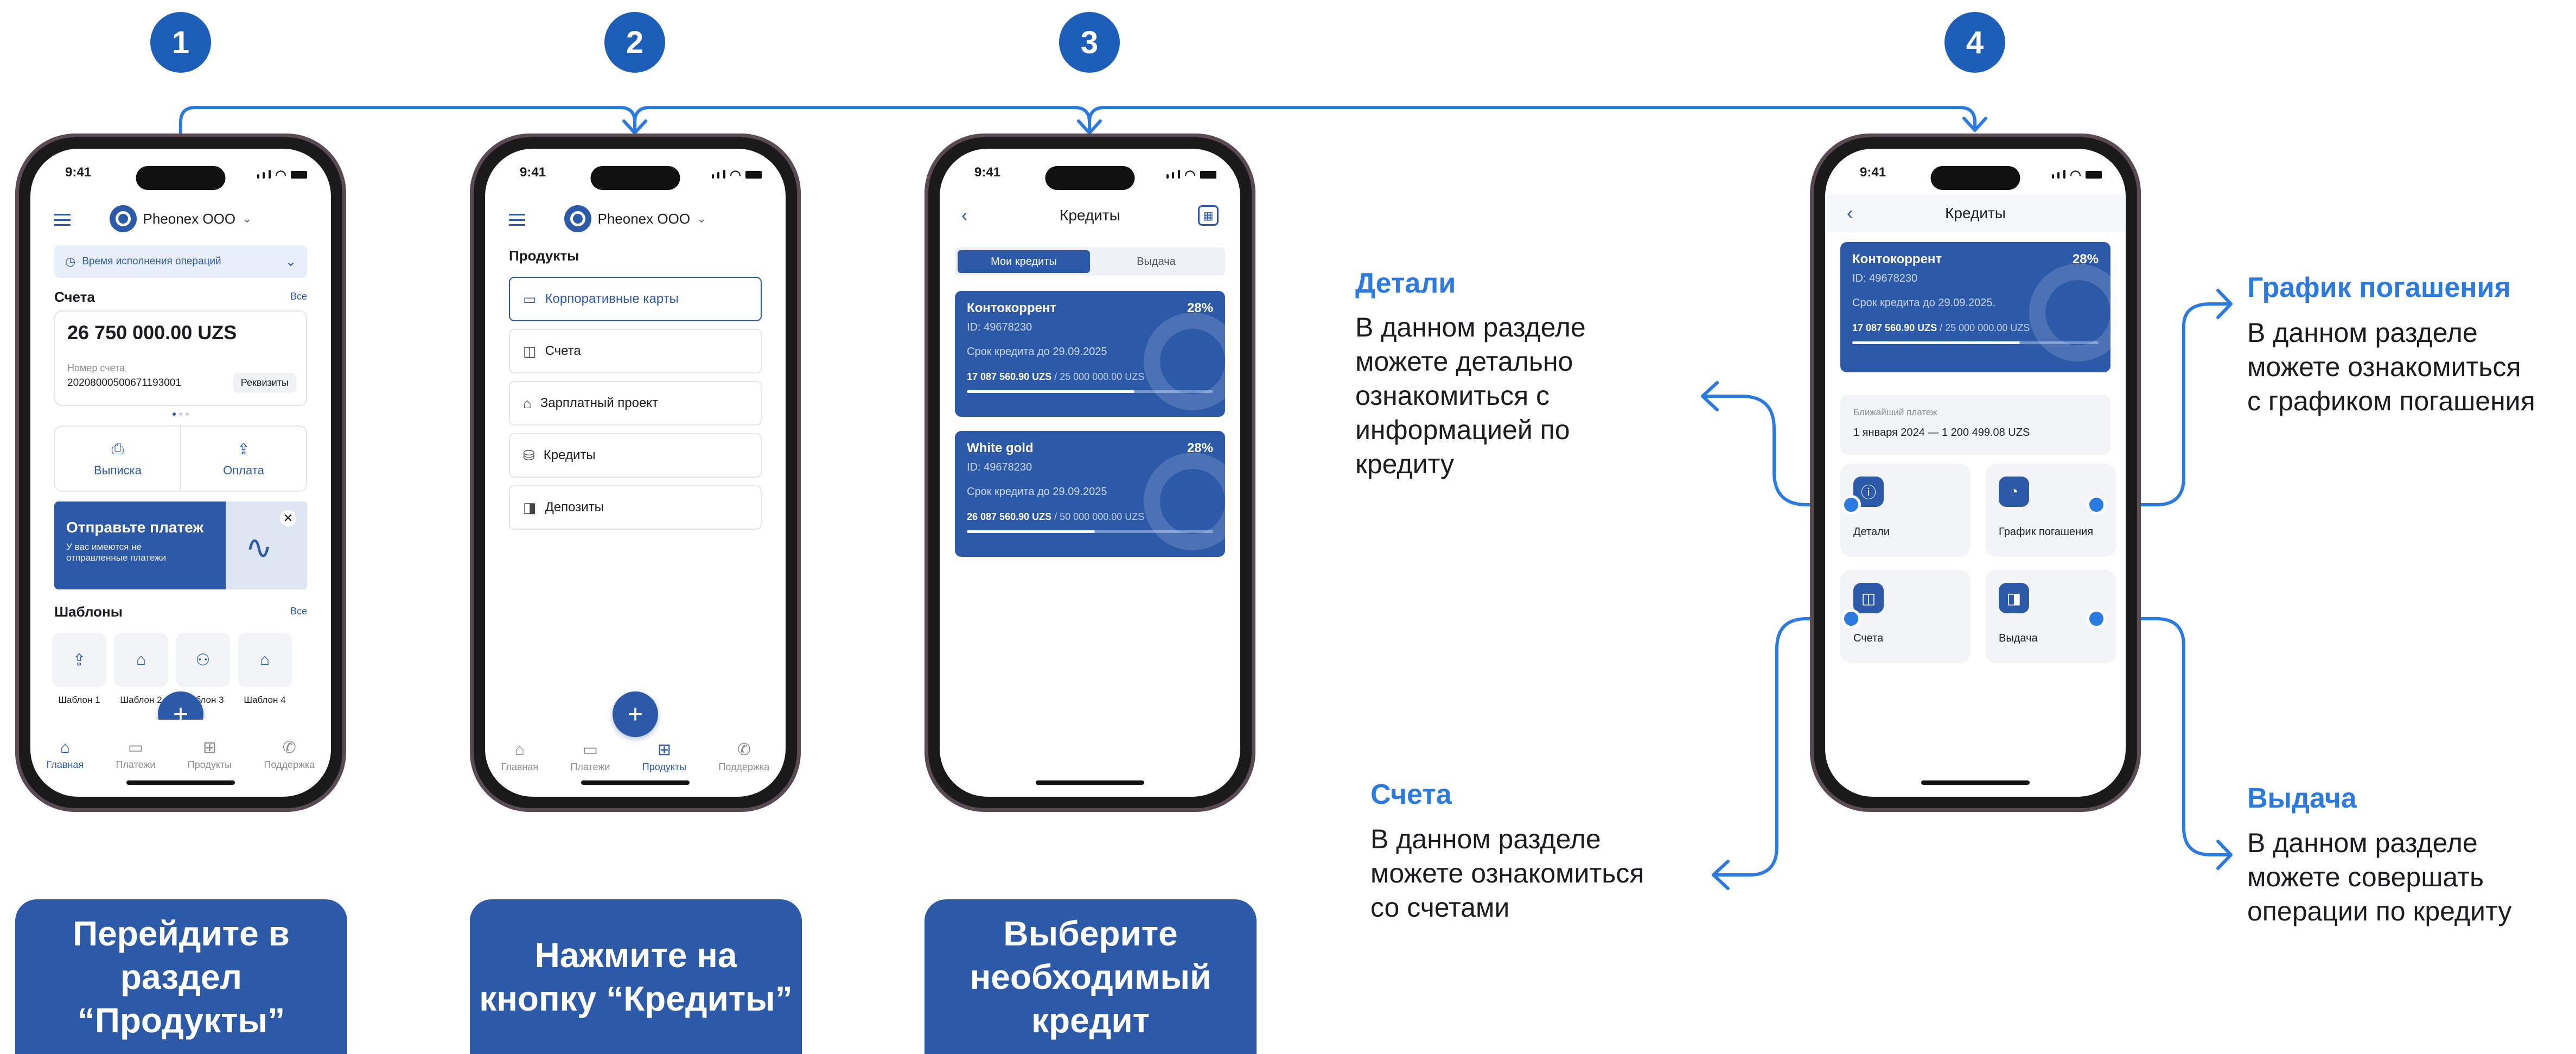 The height and width of the screenshot is (1054, 2576). What do you see at coordinates (1941, 433) in the screenshot?
I see `next-payment-value: 1 января 2024 — 1 200 499.08 UZS` at bounding box center [1941, 433].